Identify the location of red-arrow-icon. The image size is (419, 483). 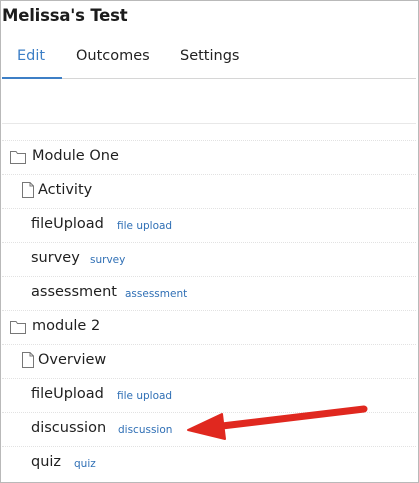
(277, 422).